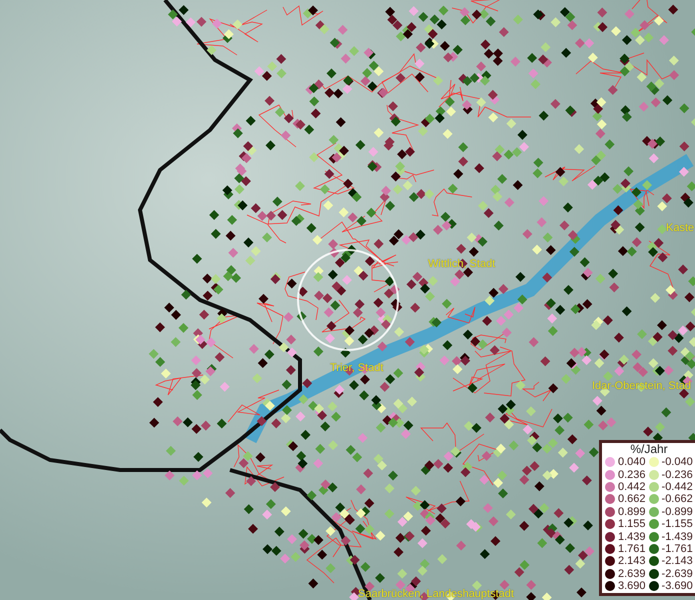  Describe the element at coordinates (642, 386) in the screenshot. I see `city-label: Idar-Oberstein, Stad` at that location.